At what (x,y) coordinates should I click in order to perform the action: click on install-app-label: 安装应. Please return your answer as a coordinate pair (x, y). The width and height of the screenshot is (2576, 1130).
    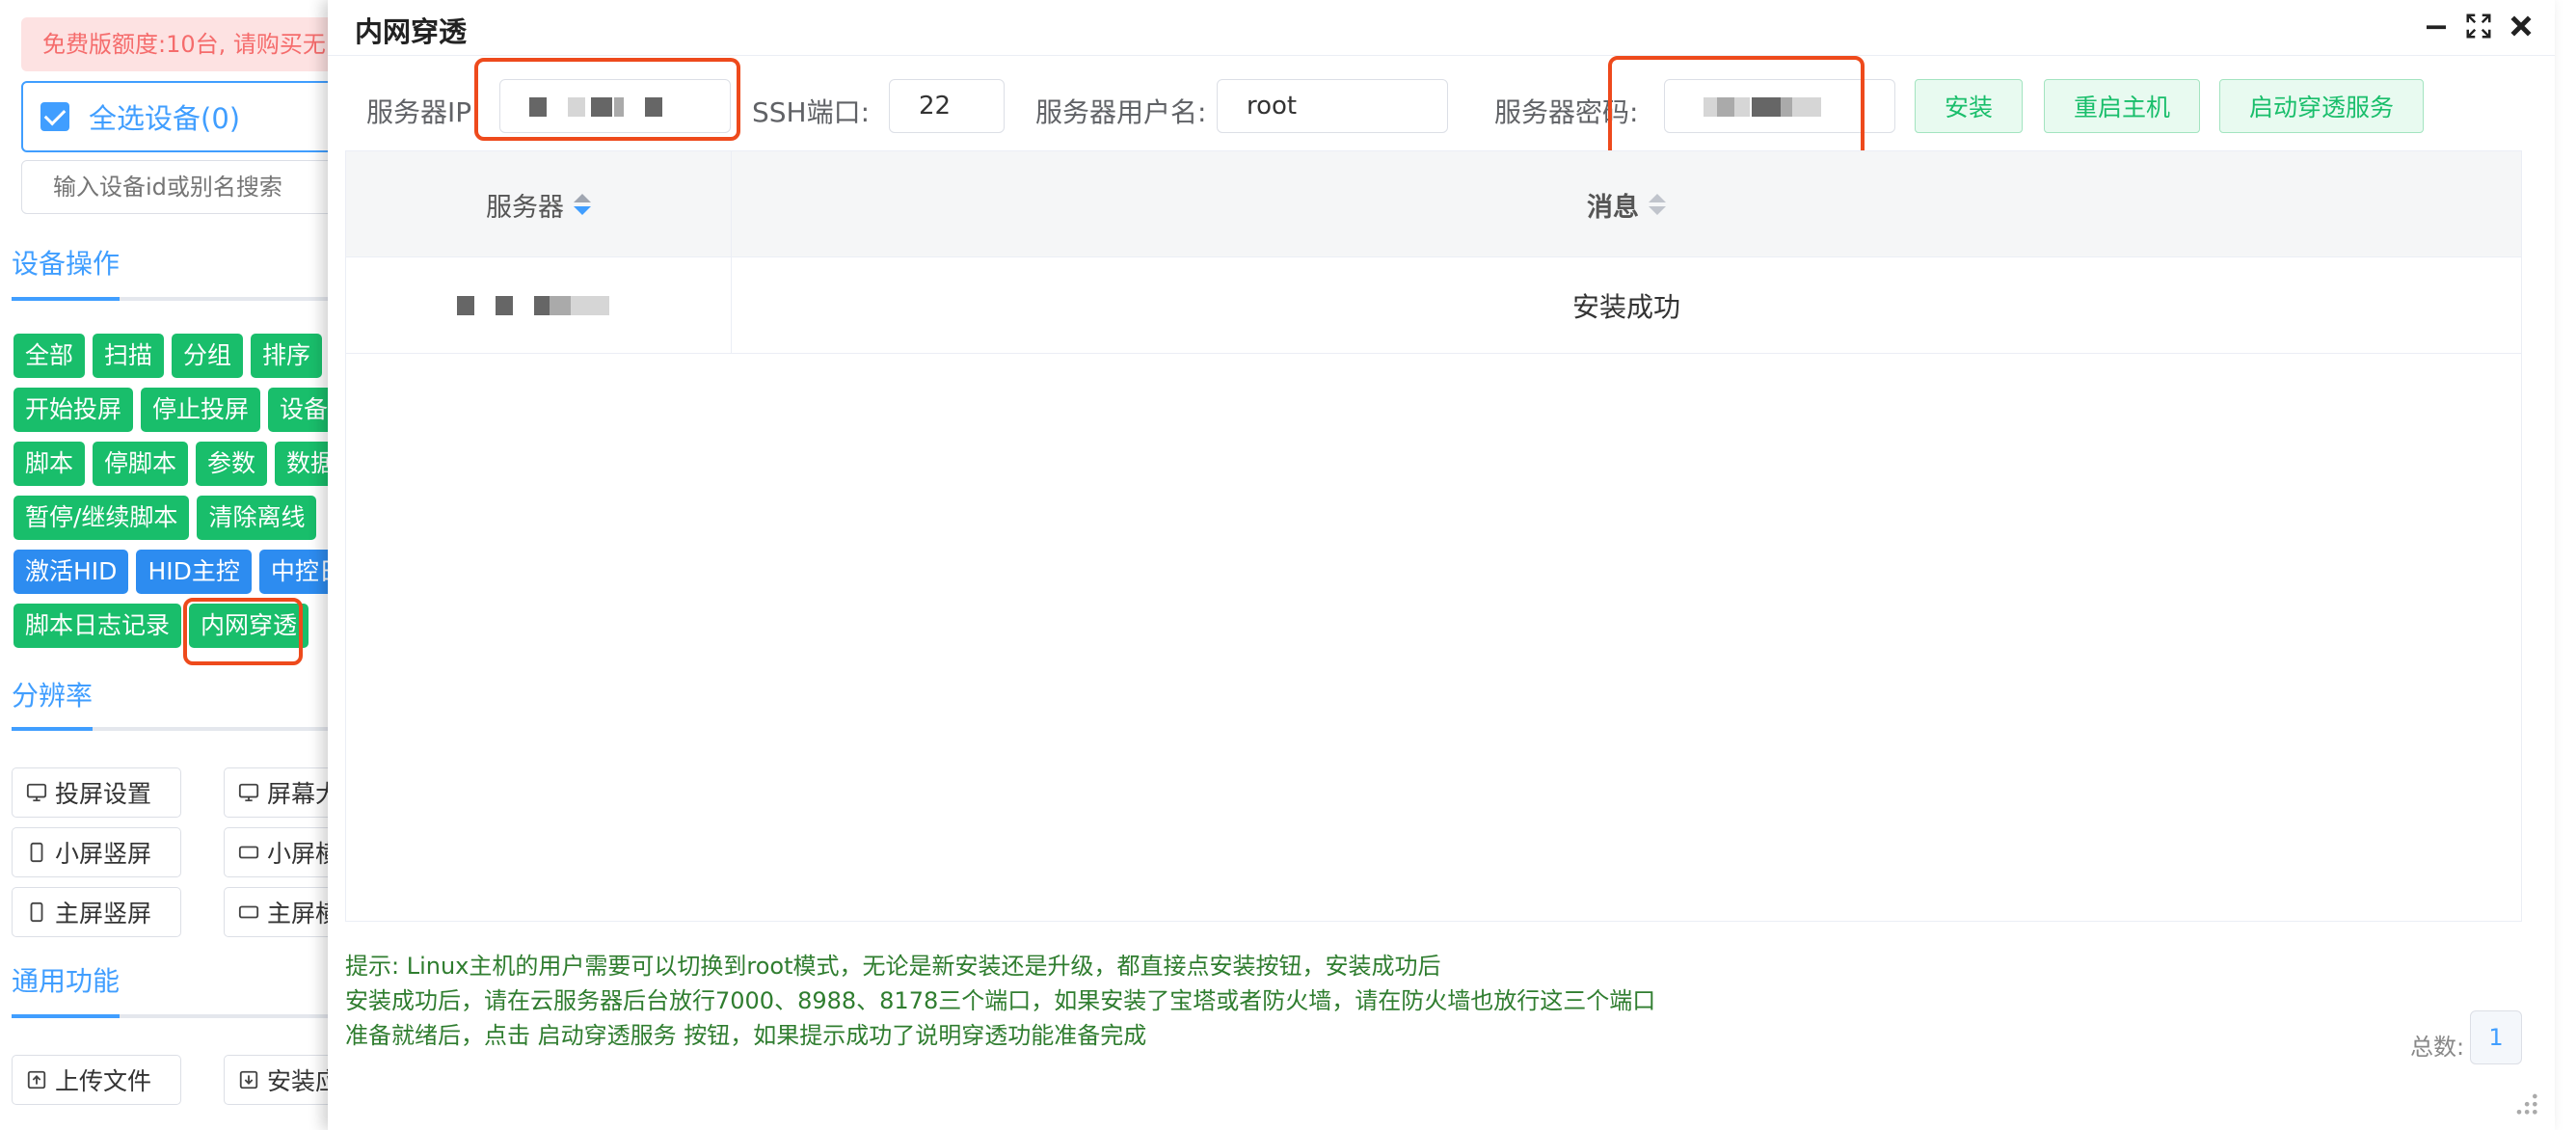
    Looking at the image, I should click on (297, 1081).